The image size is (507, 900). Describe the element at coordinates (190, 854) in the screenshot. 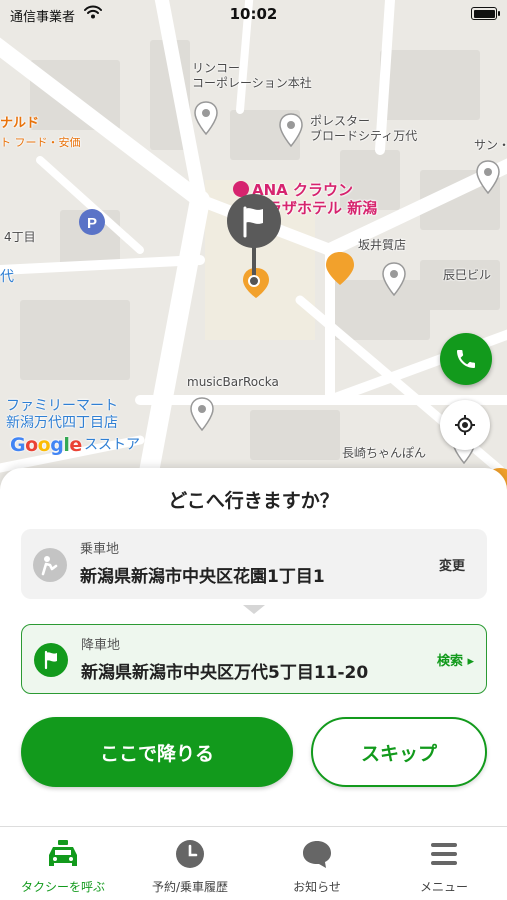

I see `clock-icon` at that location.